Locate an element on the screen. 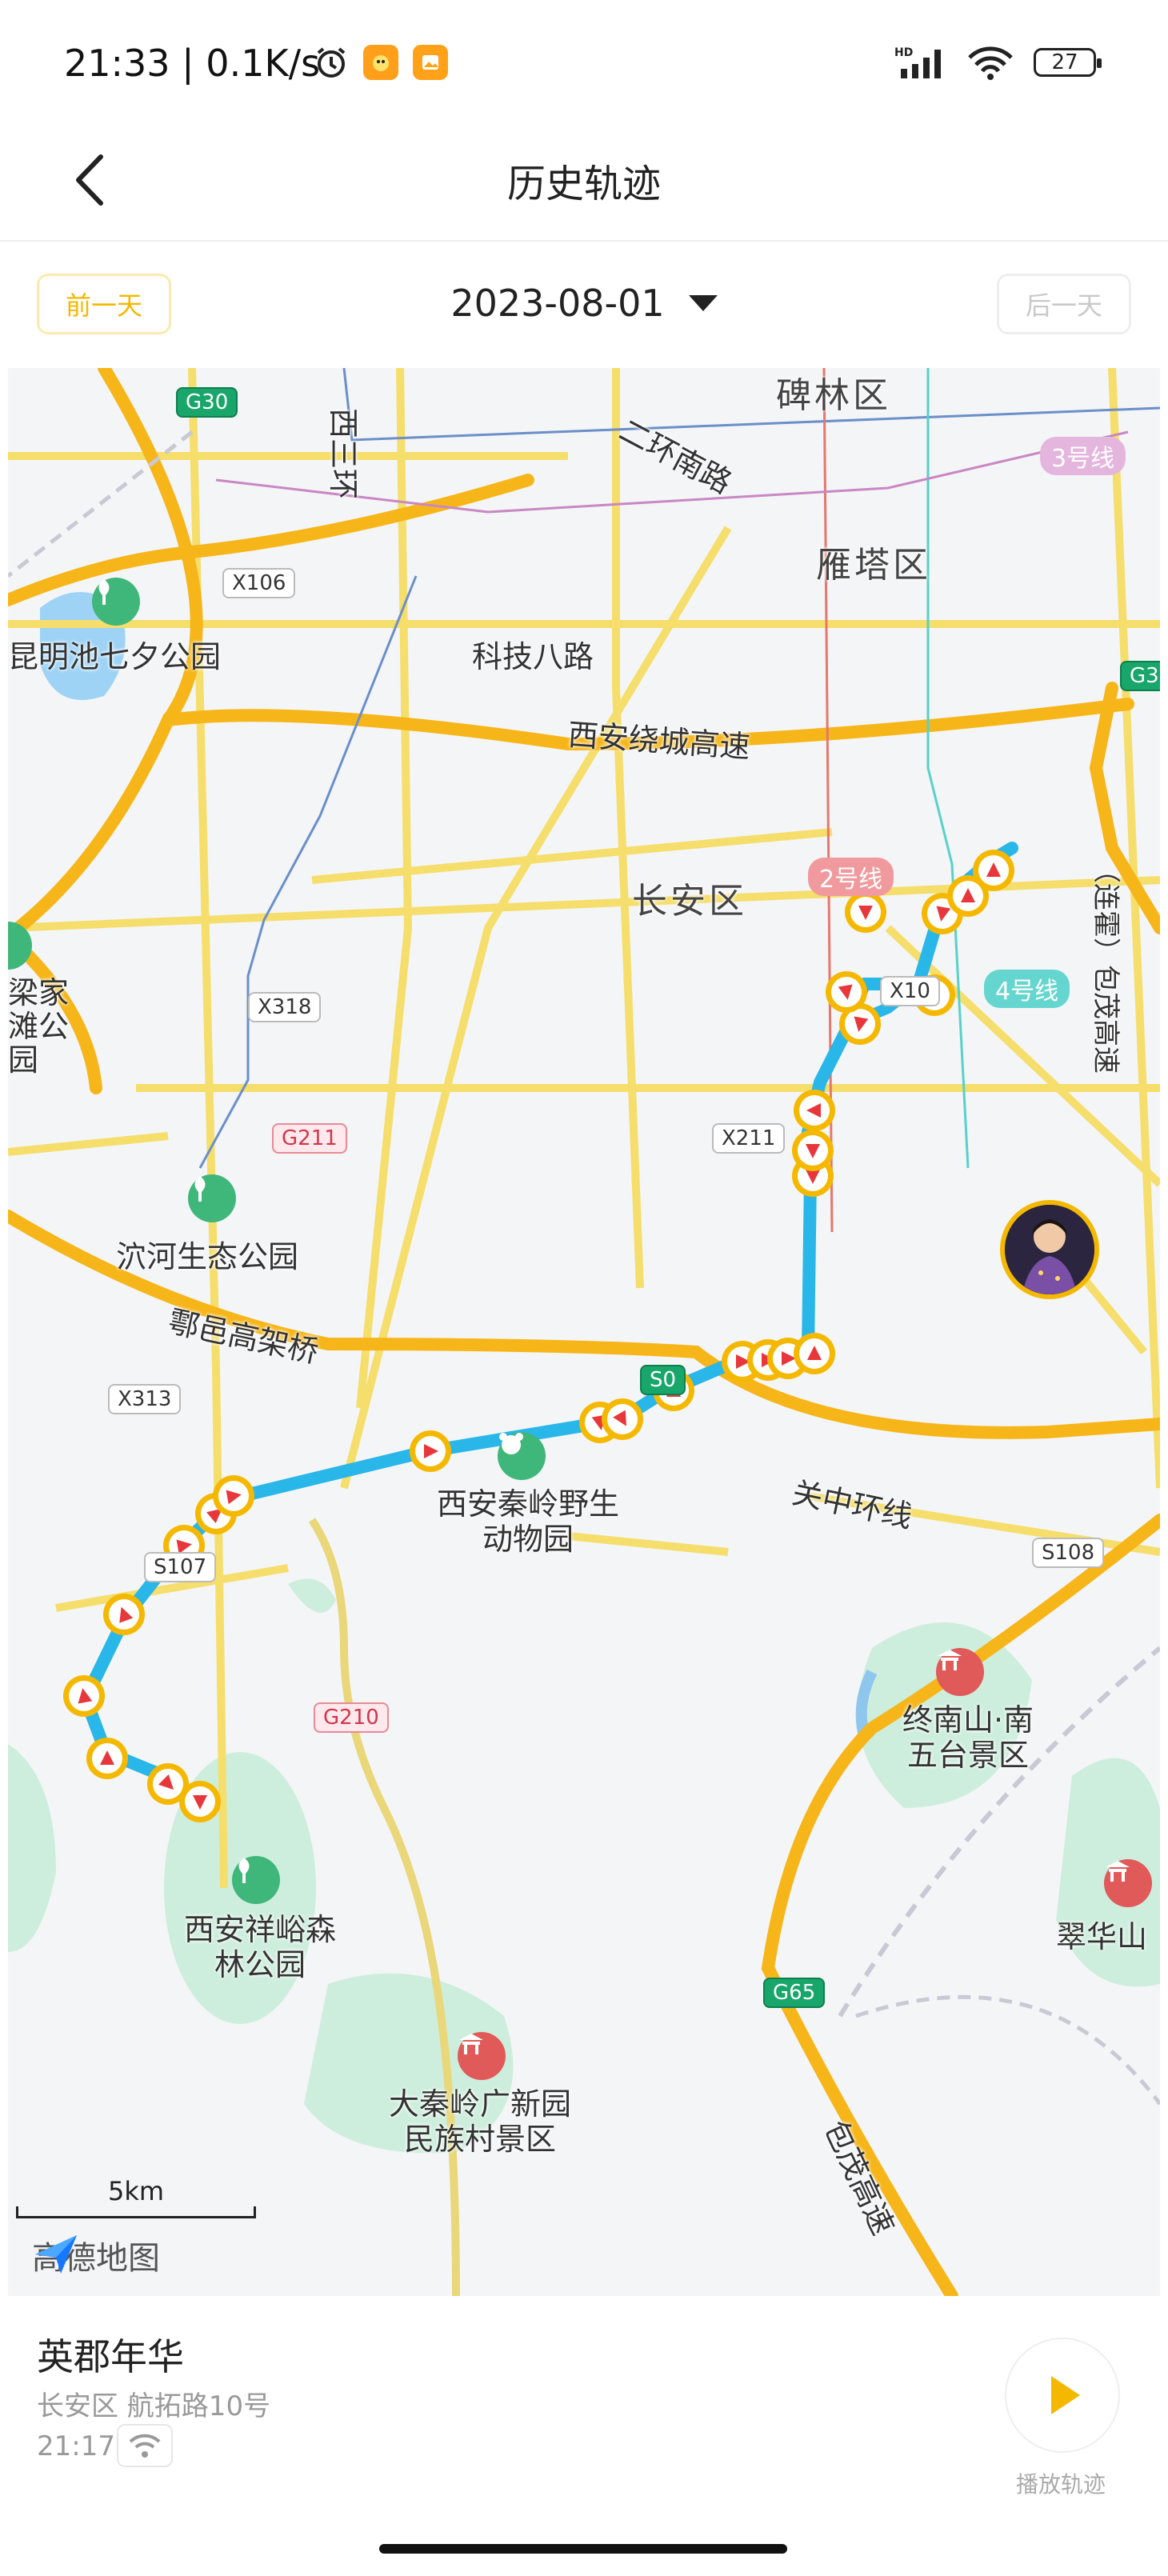 The image size is (1168, 2576). location-name: 英郡年华 is located at coordinates (110, 2356).